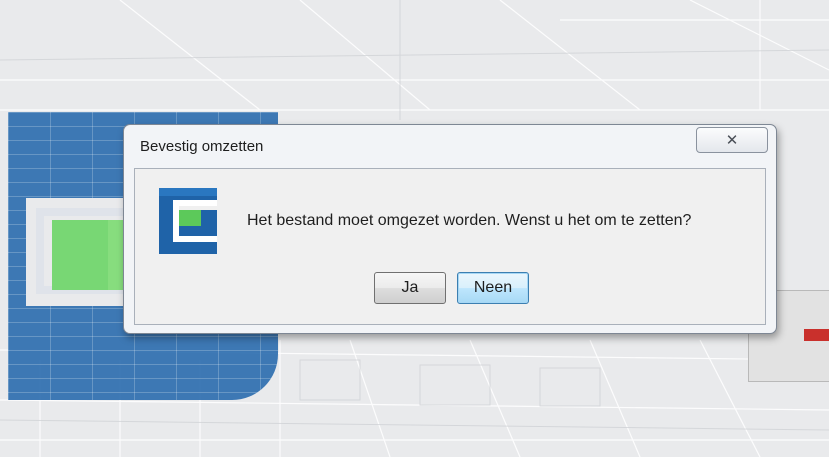 This screenshot has width=829, height=457. Describe the element at coordinates (202, 146) in the screenshot. I see `dialog-title: Bevestig omzetten` at that location.